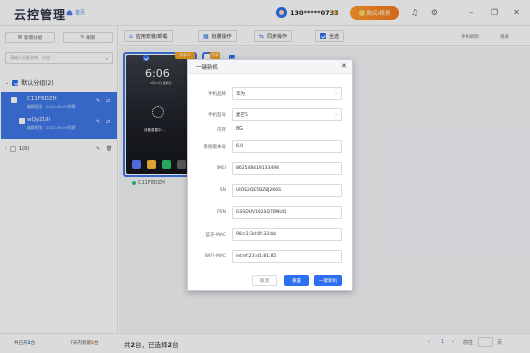  I want to click on wifi-mac-label: WIFI-MAC, so click(215, 256).